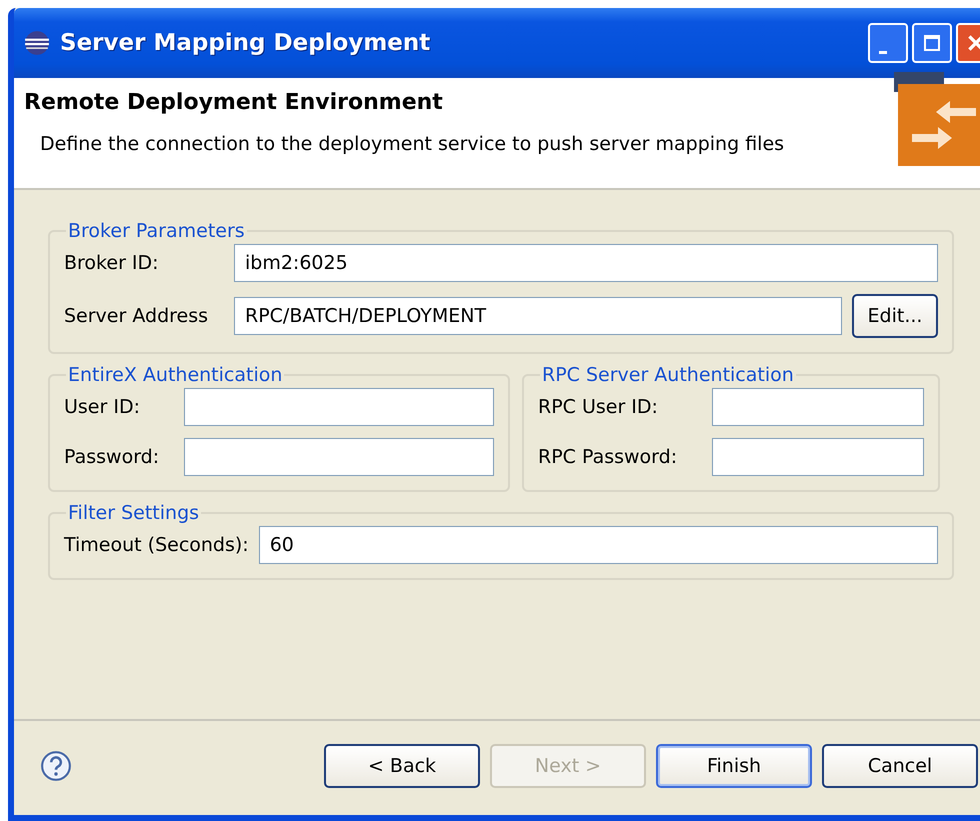  What do you see at coordinates (586, 263) in the screenshot?
I see `input-field: ibm2:6025` at bounding box center [586, 263].